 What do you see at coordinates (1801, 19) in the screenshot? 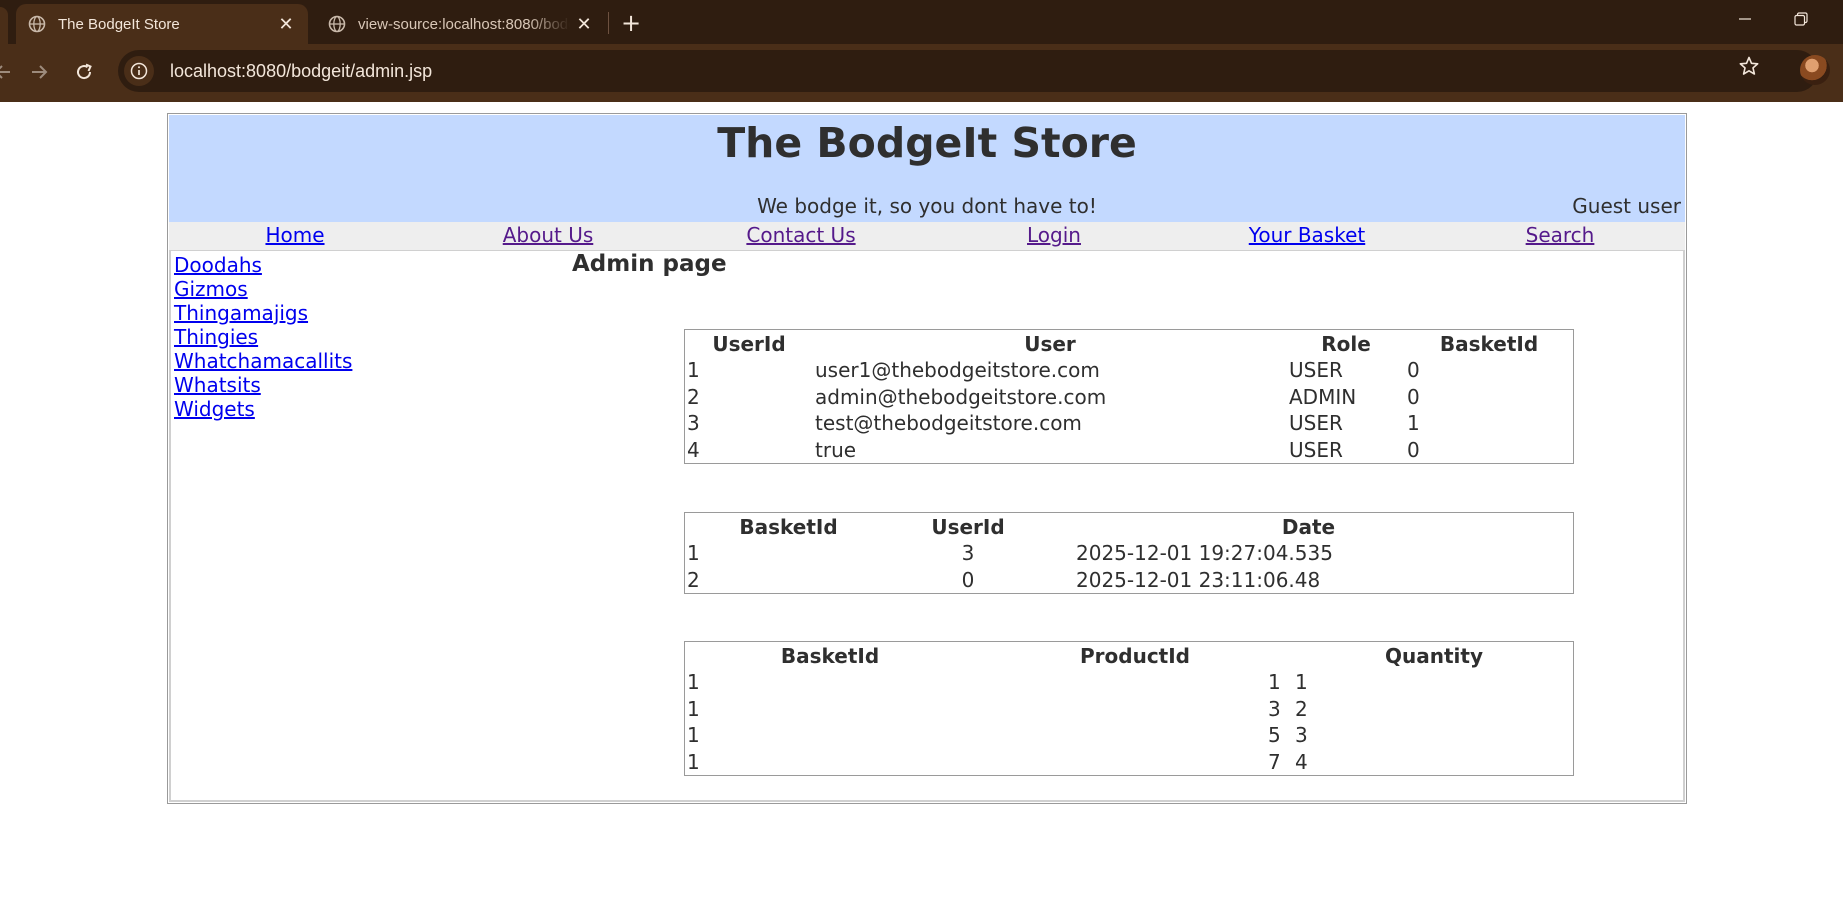
I see `restore-icon` at bounding box center [1801, 19].